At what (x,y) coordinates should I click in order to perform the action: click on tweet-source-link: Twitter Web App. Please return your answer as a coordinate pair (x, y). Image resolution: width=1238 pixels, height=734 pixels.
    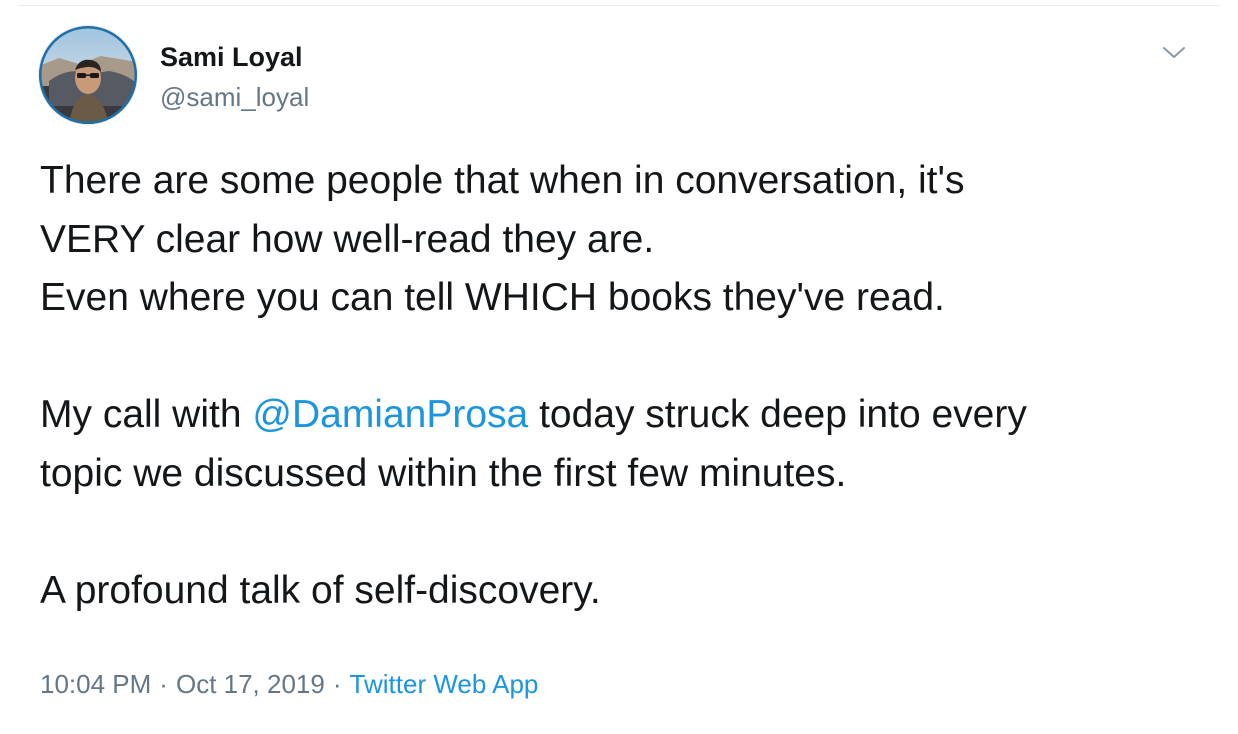
    Looking at the image, I should click on (444, 684).